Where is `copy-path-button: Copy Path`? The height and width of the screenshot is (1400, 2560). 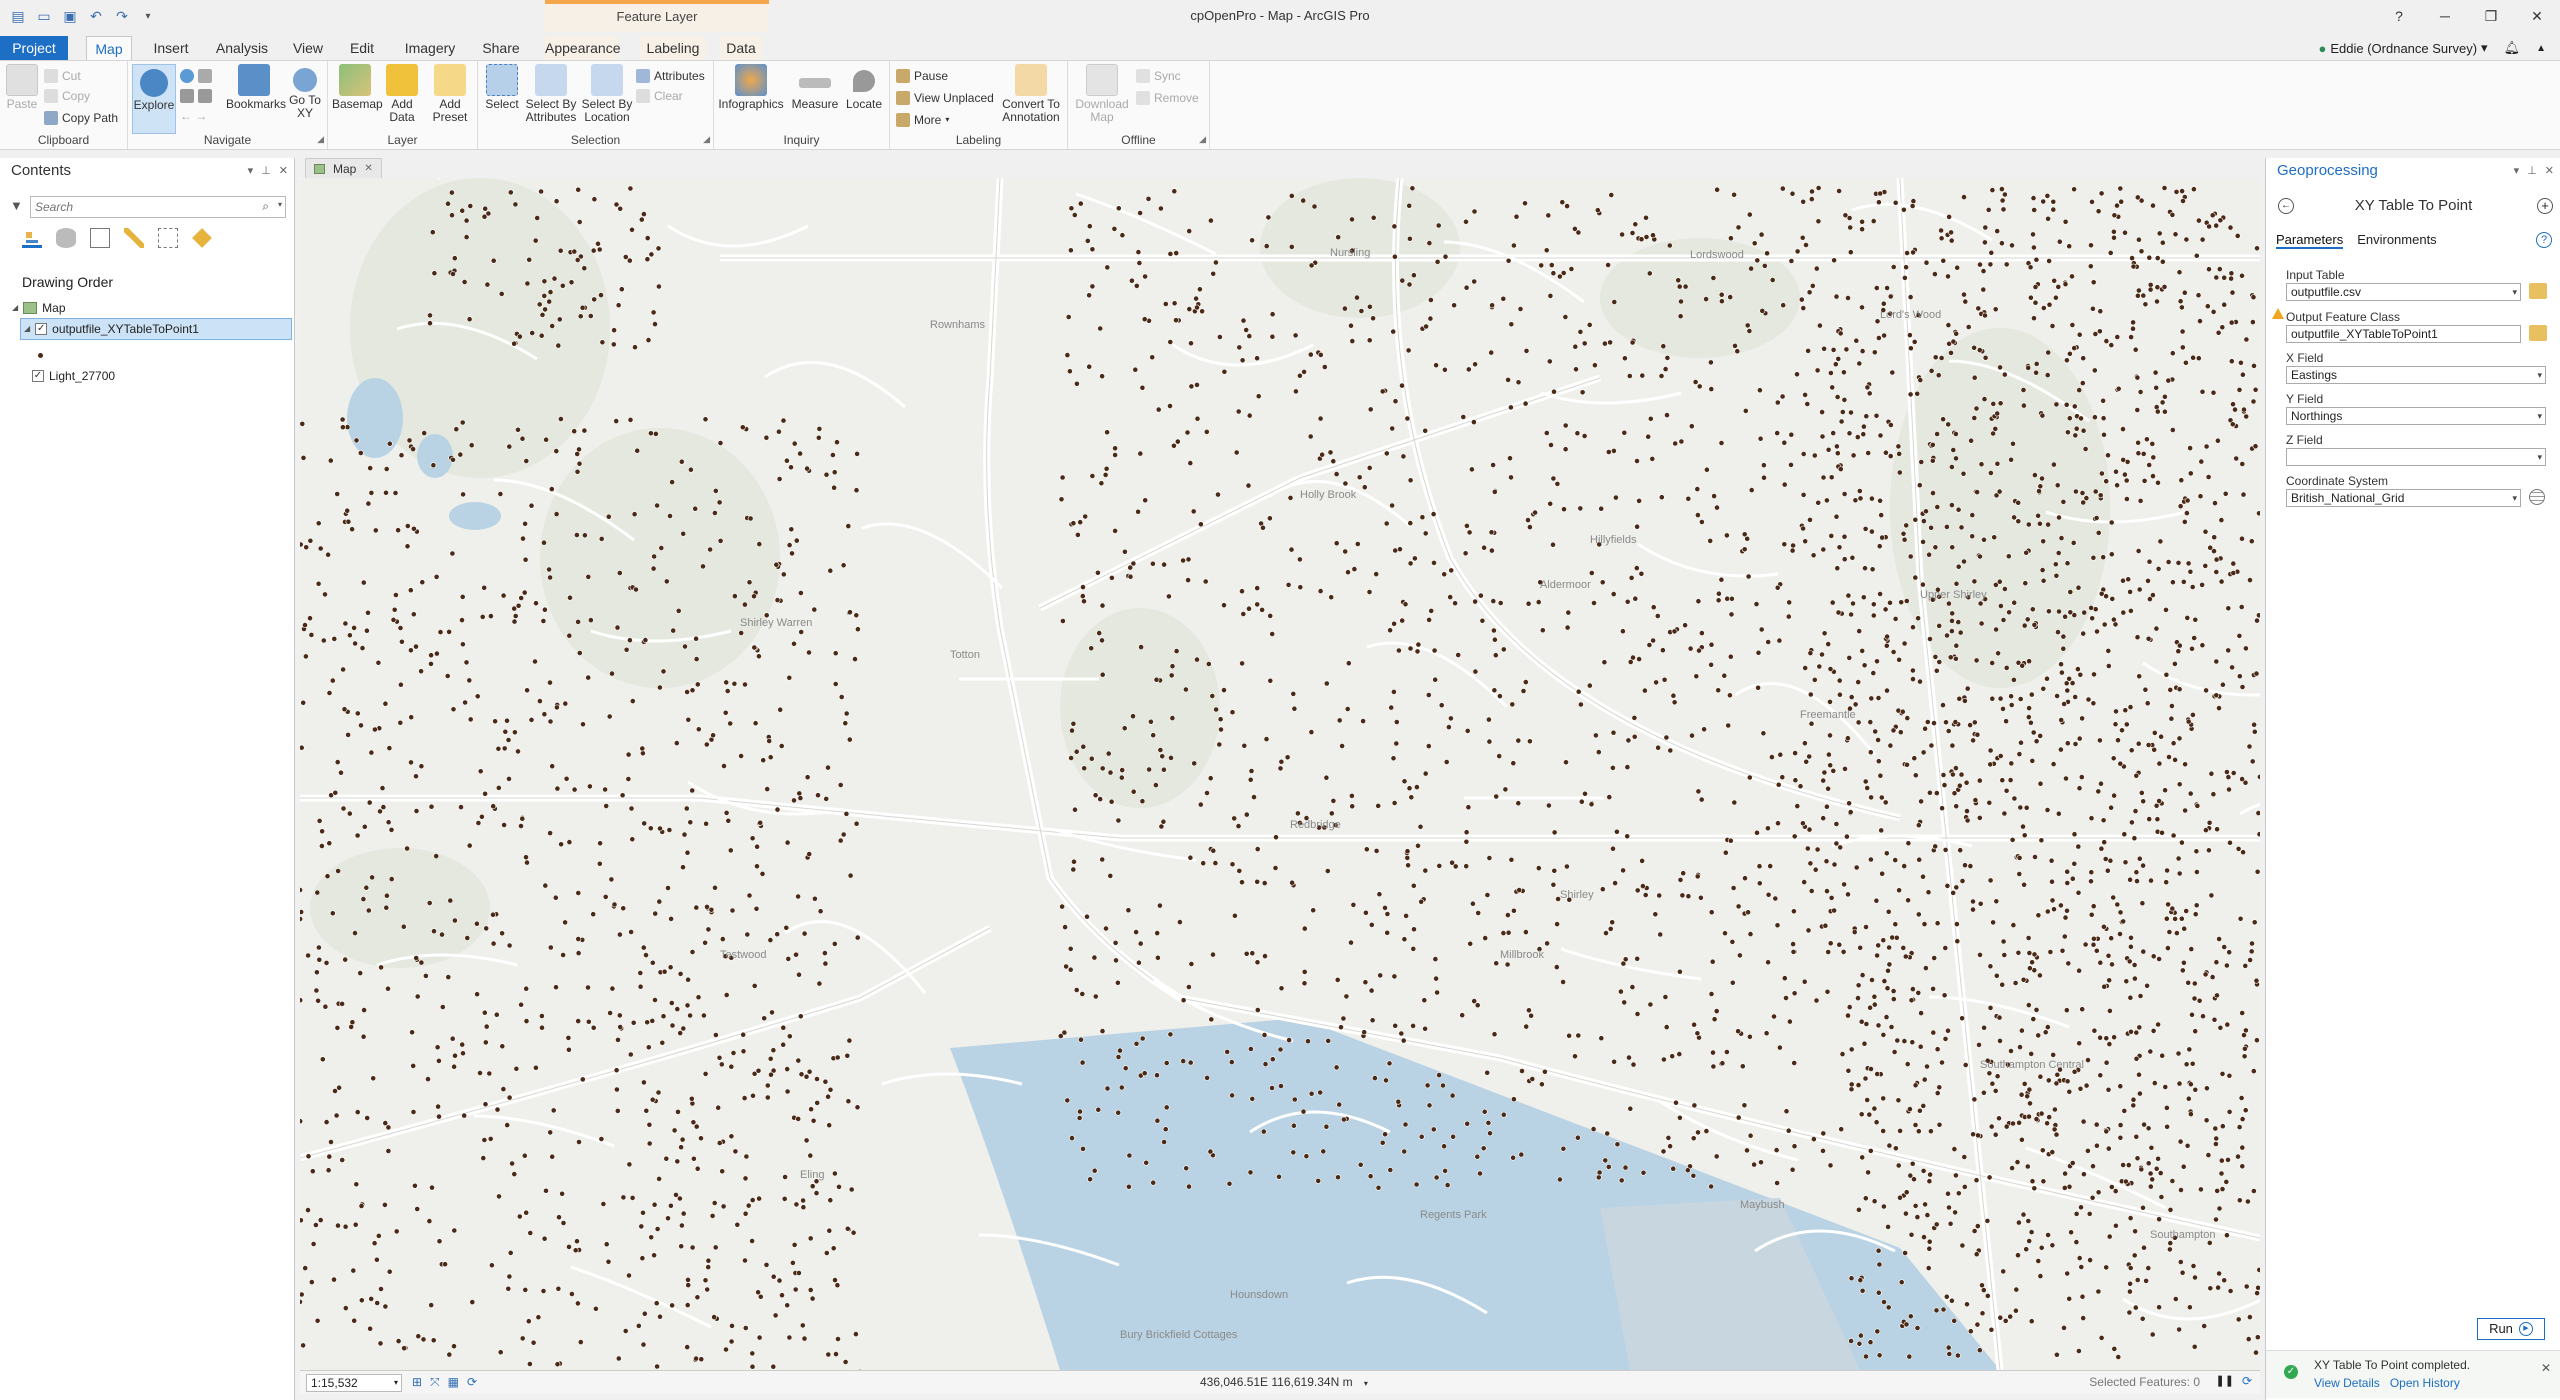 copy-path-button: Copy Path is located at coordinates (81, 118).